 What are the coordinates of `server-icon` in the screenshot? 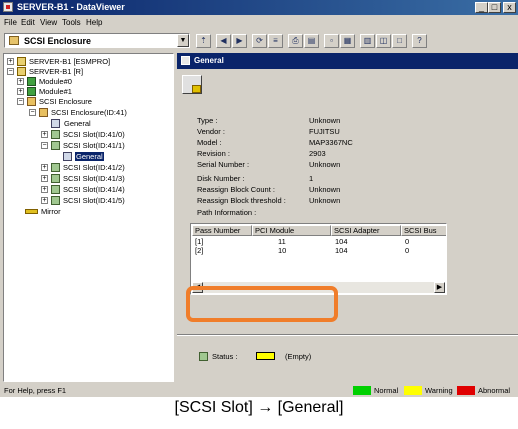 It's located at (21, 61).